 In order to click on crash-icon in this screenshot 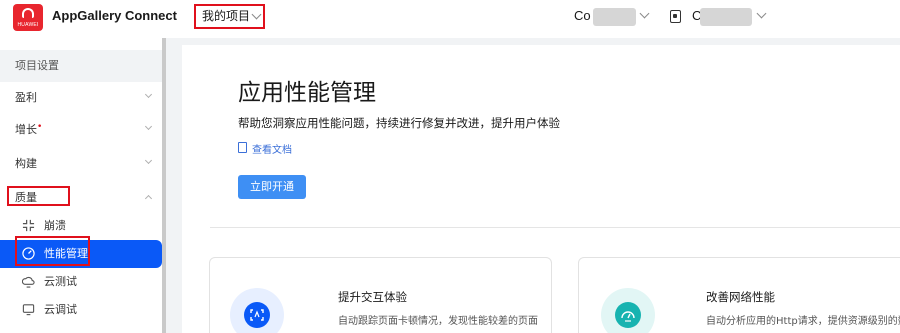, I will do `click(28, 225)`.